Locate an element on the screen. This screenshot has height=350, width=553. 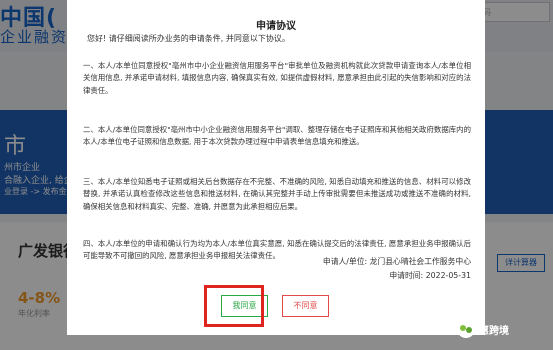
dialog-intro: 您好! 请仔细阅读所办业务的申请条件, 并同意以下协议。 is located at coordinates (188, 38).